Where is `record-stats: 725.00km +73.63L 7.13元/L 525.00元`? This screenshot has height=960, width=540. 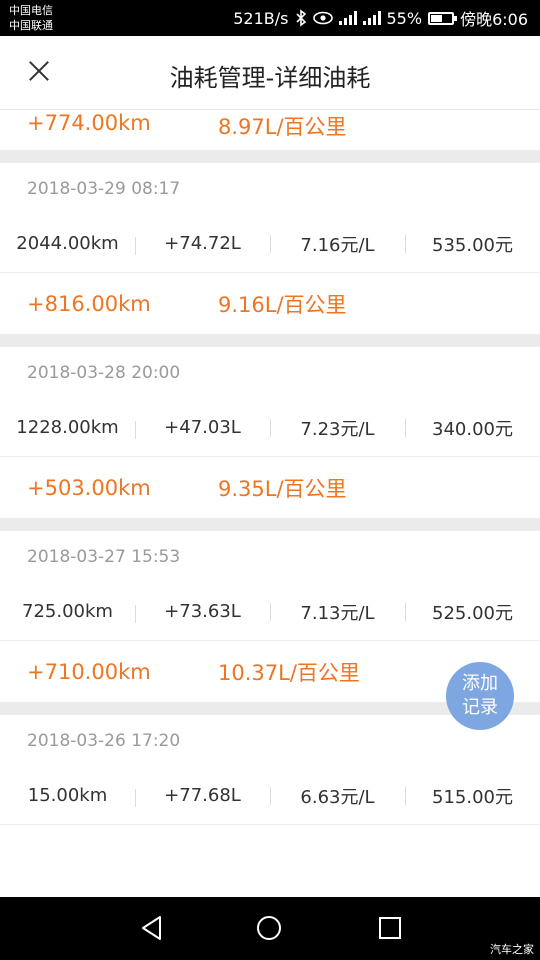
record-stats: 725.00km +73.63L 7.13元/L 525.00元 is located at coordinates (270, 612).